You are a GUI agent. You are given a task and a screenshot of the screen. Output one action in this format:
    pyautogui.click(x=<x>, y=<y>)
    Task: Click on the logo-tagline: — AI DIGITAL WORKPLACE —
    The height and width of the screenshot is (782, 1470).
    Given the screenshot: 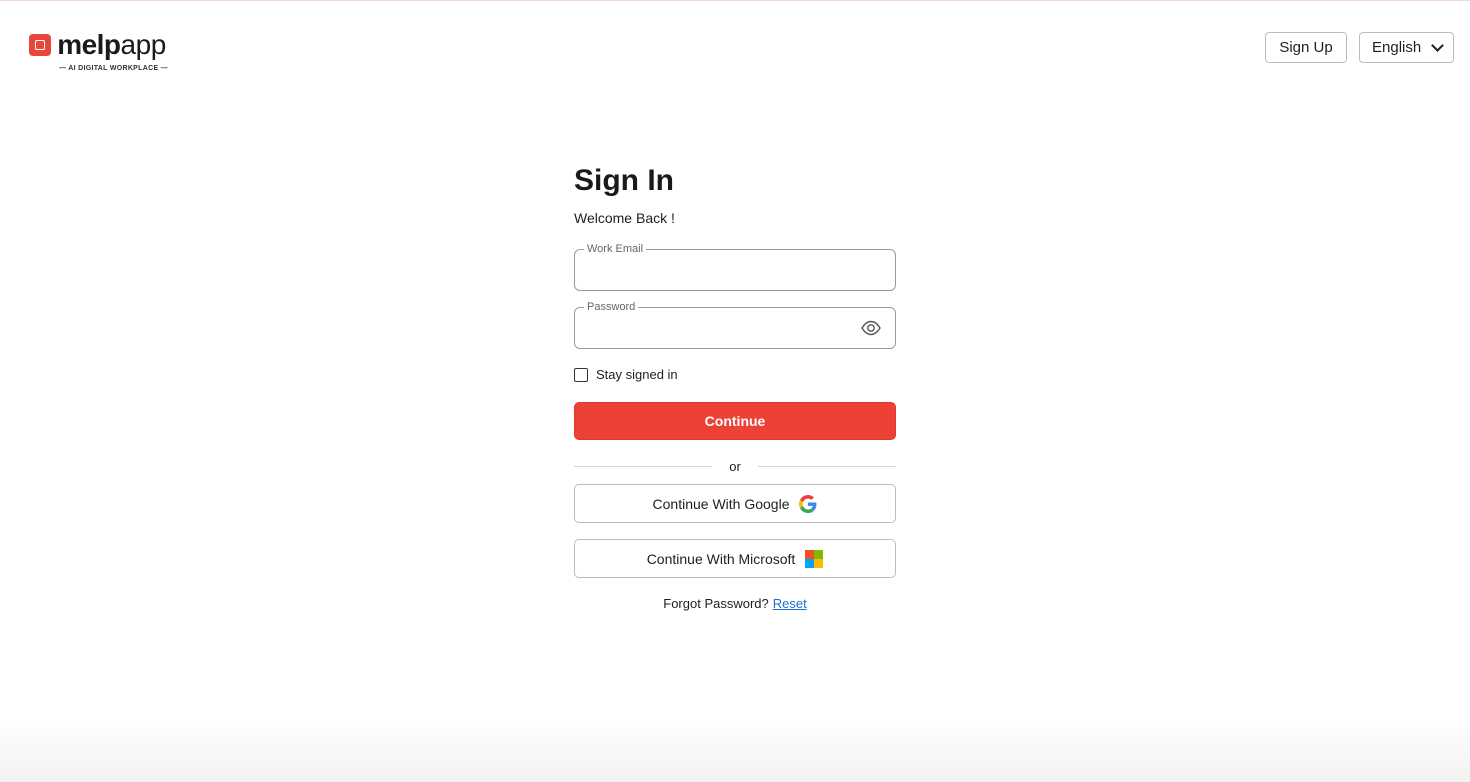 What is the action you would take?
    pyautogui.click(x=113, y=68)
    